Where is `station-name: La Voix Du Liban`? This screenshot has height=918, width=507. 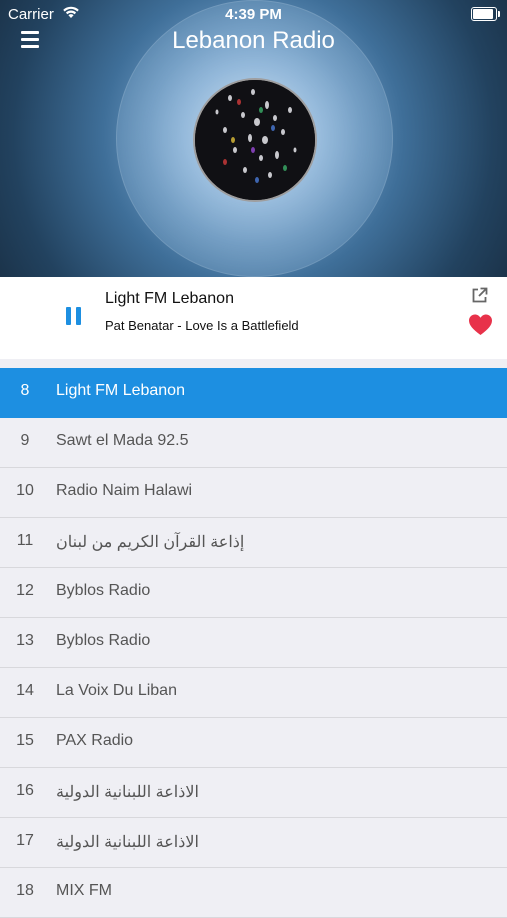 station-name: La Voix Du Liban is located at coordinates (116, 690).